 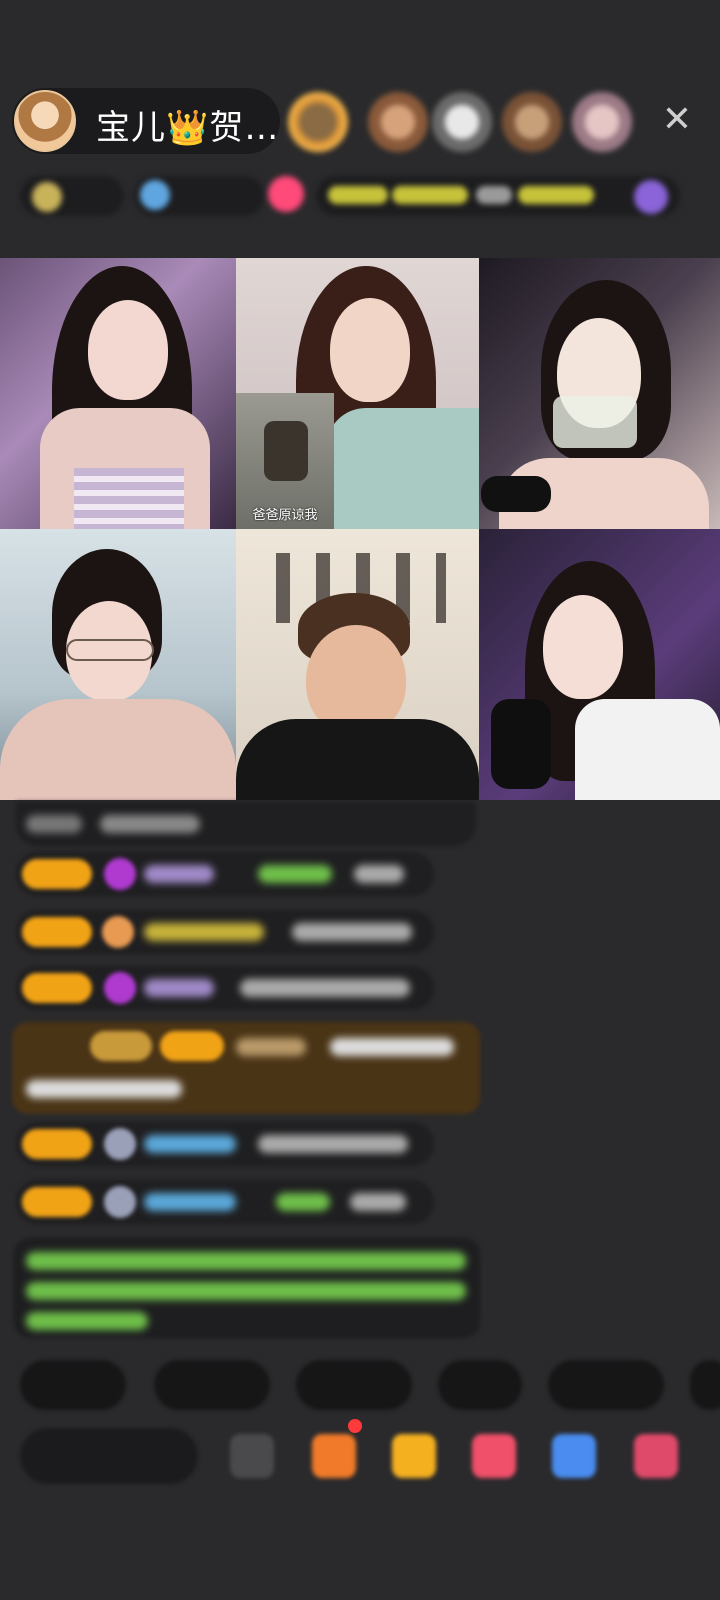 I want to click on fans-icon, so click(x=155, y=195).